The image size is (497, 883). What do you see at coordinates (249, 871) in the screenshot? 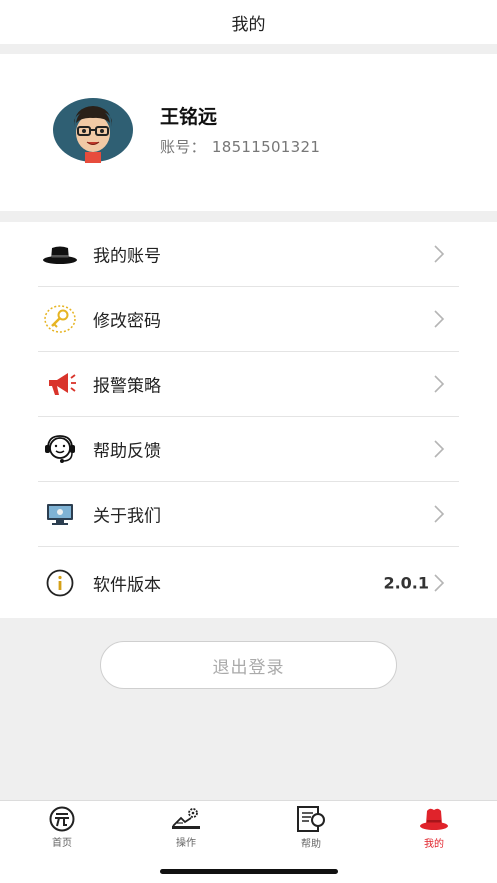
I see `home-indicator` at bounding box center [249, 871].